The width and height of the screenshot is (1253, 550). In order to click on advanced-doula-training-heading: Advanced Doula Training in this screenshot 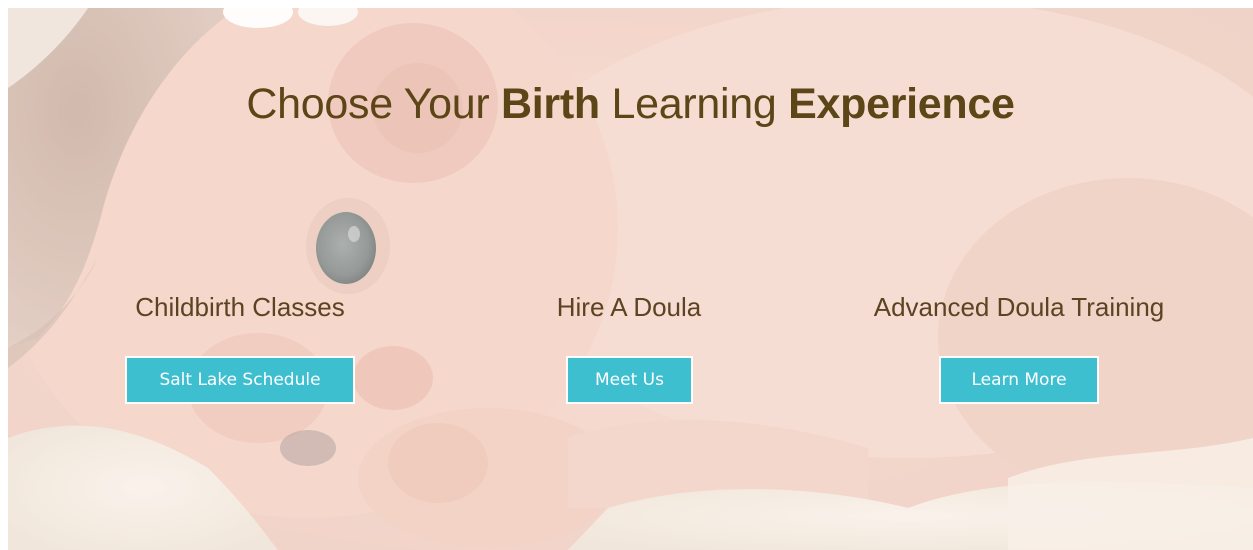, I will do `click(1019, 307)`.